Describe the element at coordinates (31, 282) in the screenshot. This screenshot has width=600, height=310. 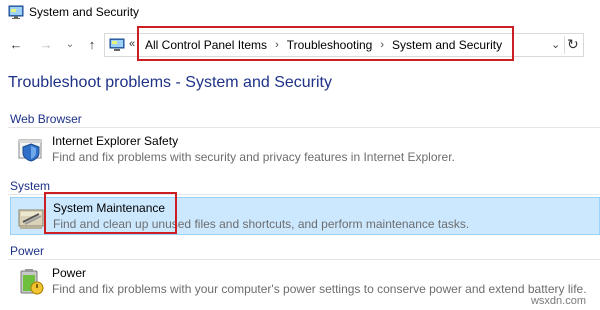
I see `power-battery-icon` at that location.